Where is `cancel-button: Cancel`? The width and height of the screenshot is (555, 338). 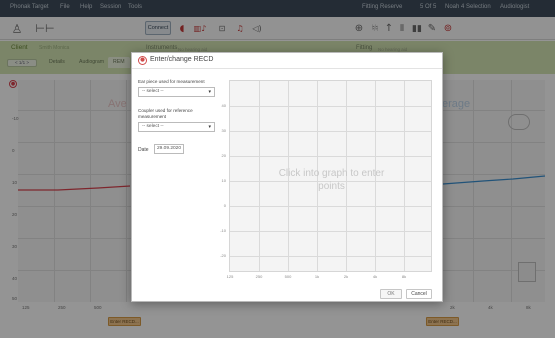 cancel-button: Cancel is located at coordinates (419, 294).